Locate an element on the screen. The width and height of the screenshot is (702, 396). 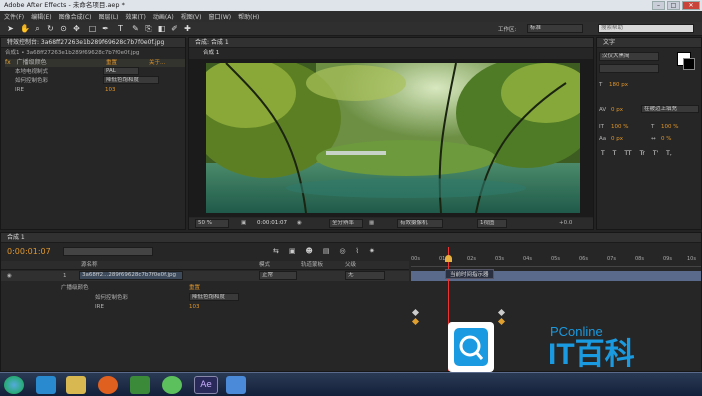
view-layout-select: 1视图 is located at coordinates (492, 223).